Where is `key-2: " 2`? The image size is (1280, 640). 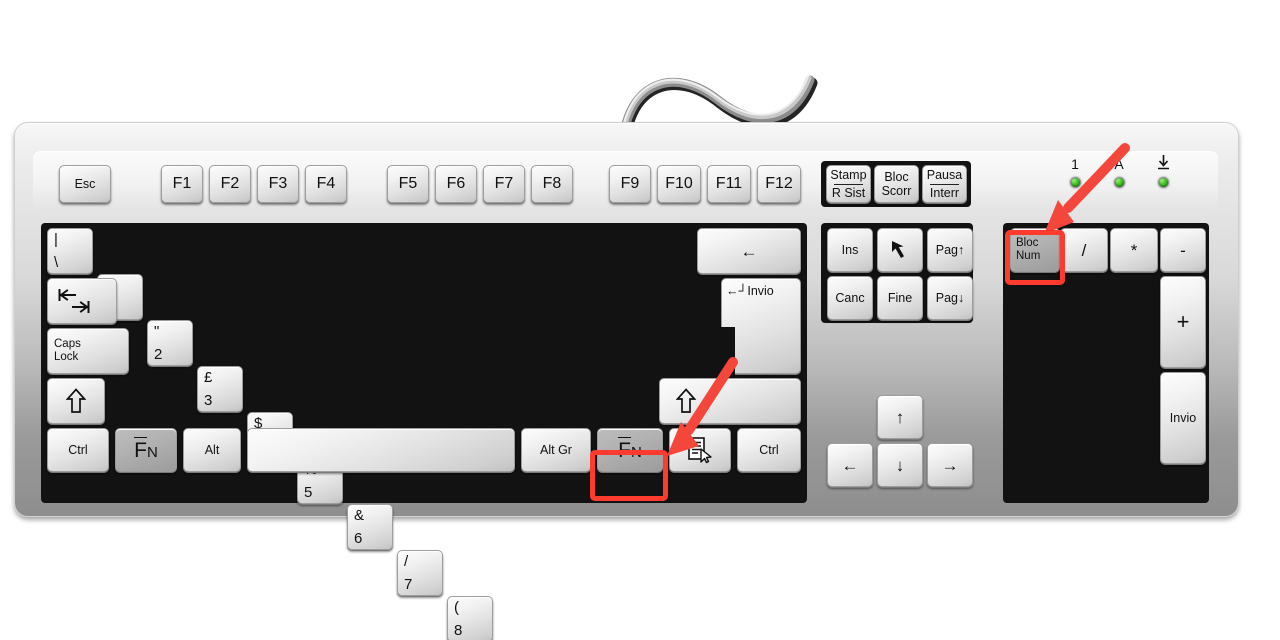 key-2: " 2 is located at coordinates (170, 343).